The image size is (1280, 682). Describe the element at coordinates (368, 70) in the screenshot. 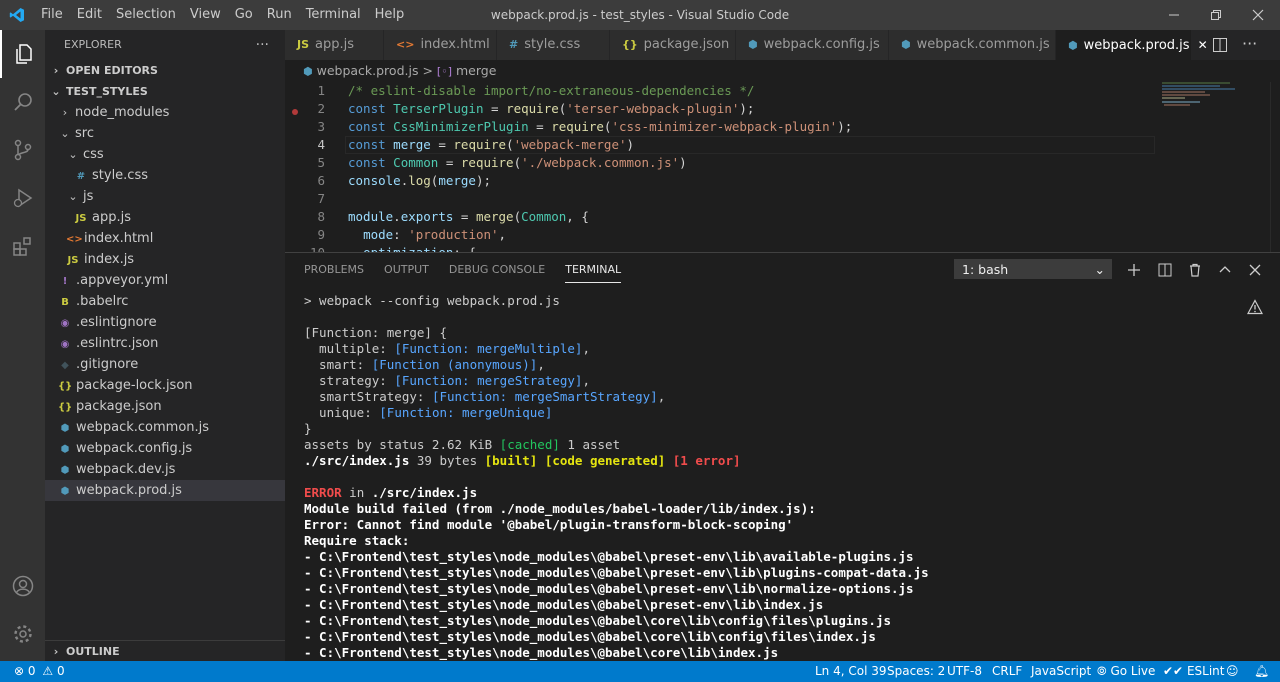

I see `breadcrumb-file: webpack.prod.js` at that location.